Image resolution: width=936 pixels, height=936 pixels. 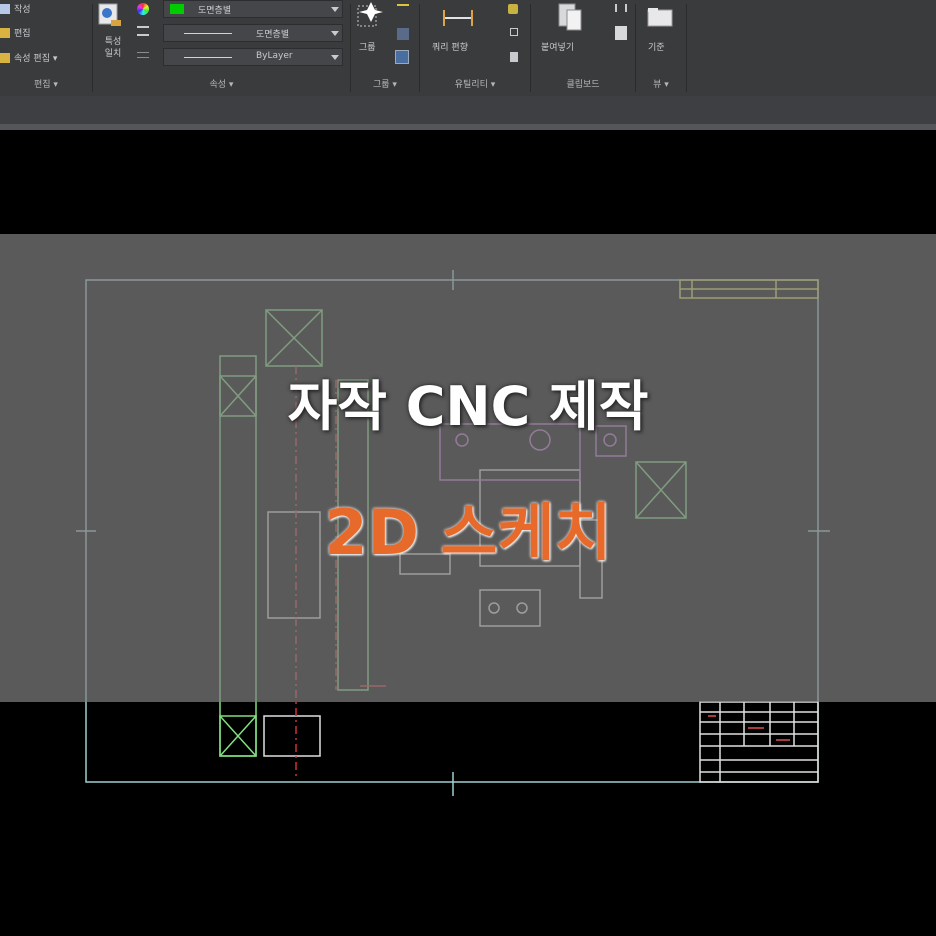 What do you see at coordinates (35, 57) in the screenshot?
I see `edit-attributes-button: 속성 편집 ▾` at bounding box center [35, 57].